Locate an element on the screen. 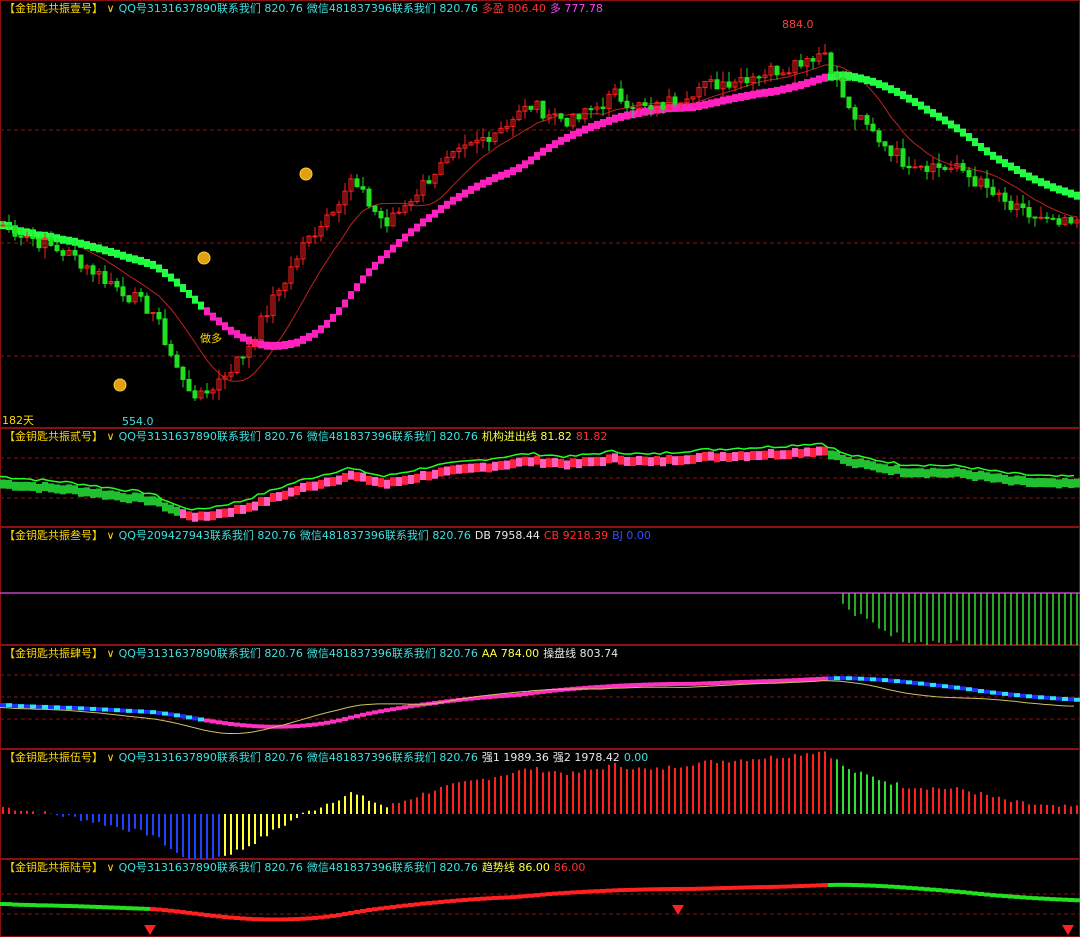  coin-icon is located at coordinates (204, 258).